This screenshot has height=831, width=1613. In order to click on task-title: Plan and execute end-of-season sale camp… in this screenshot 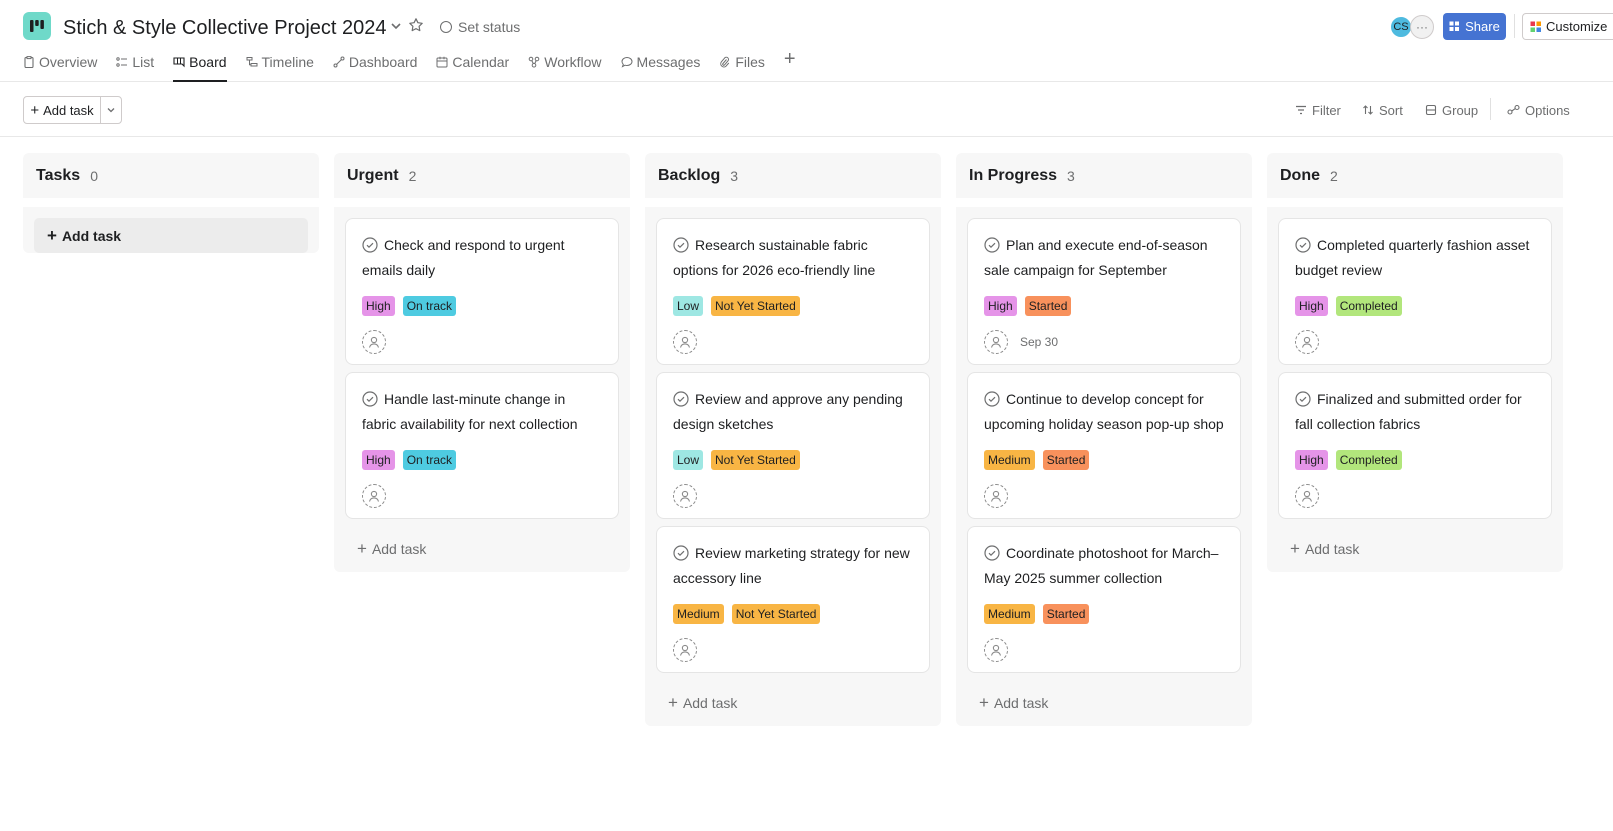, I will do `click(1104, 258)`.